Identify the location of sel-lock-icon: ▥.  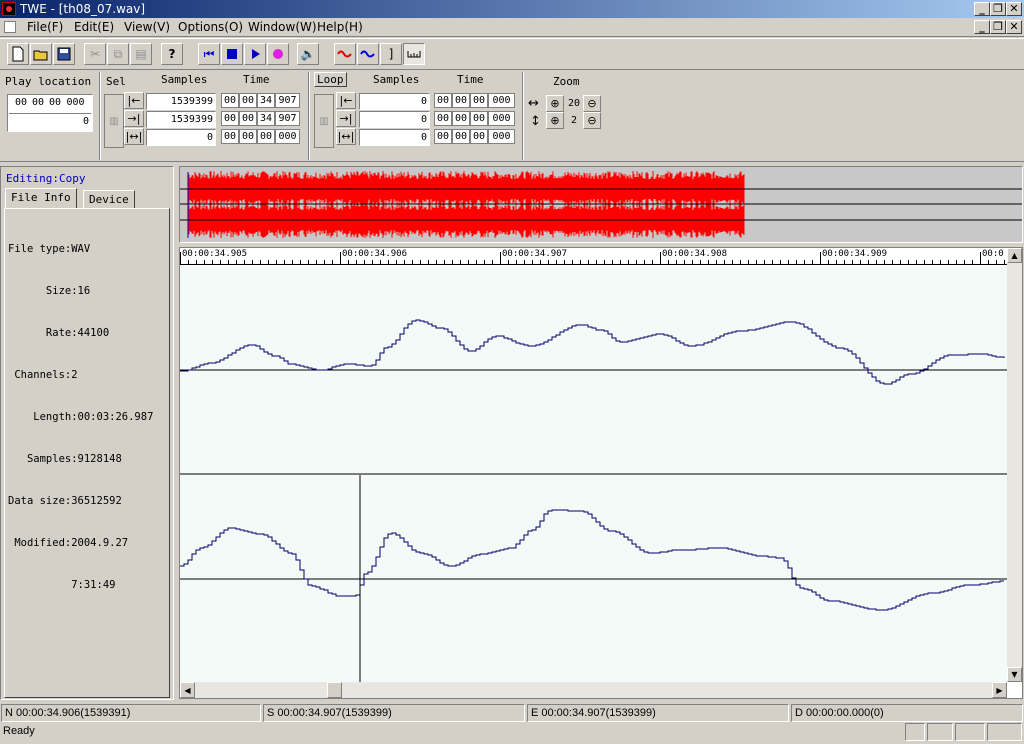
(114, 121).